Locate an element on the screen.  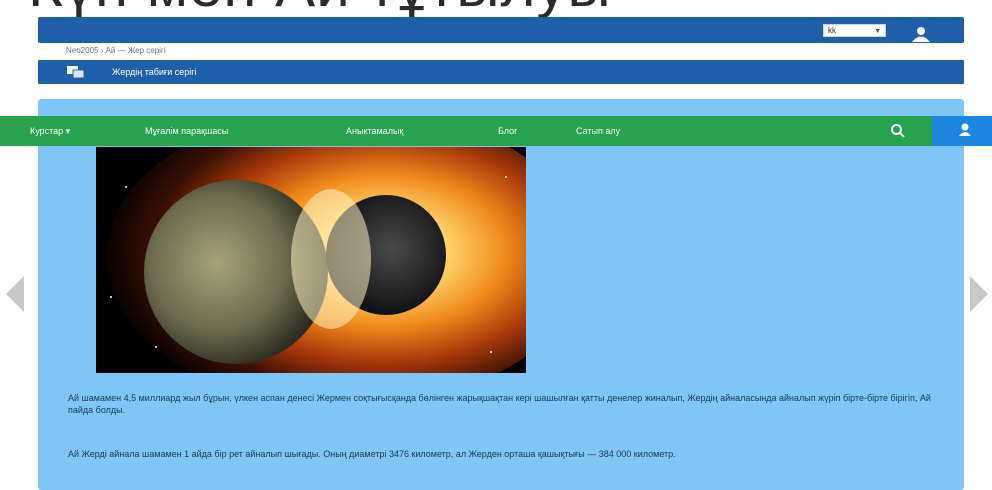
page-title: Күн мен Ай тұтылуы is located at coordinates (320, 8).